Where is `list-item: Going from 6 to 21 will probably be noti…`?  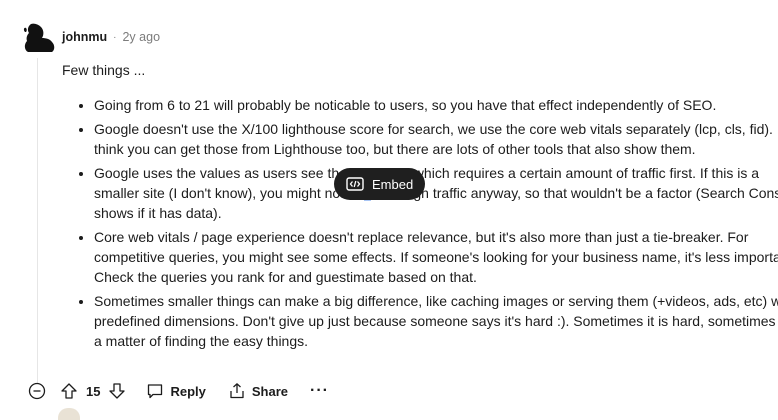 list-item: Going from 6 to 21 will probably be noti… is located at coordinates (436, 105).